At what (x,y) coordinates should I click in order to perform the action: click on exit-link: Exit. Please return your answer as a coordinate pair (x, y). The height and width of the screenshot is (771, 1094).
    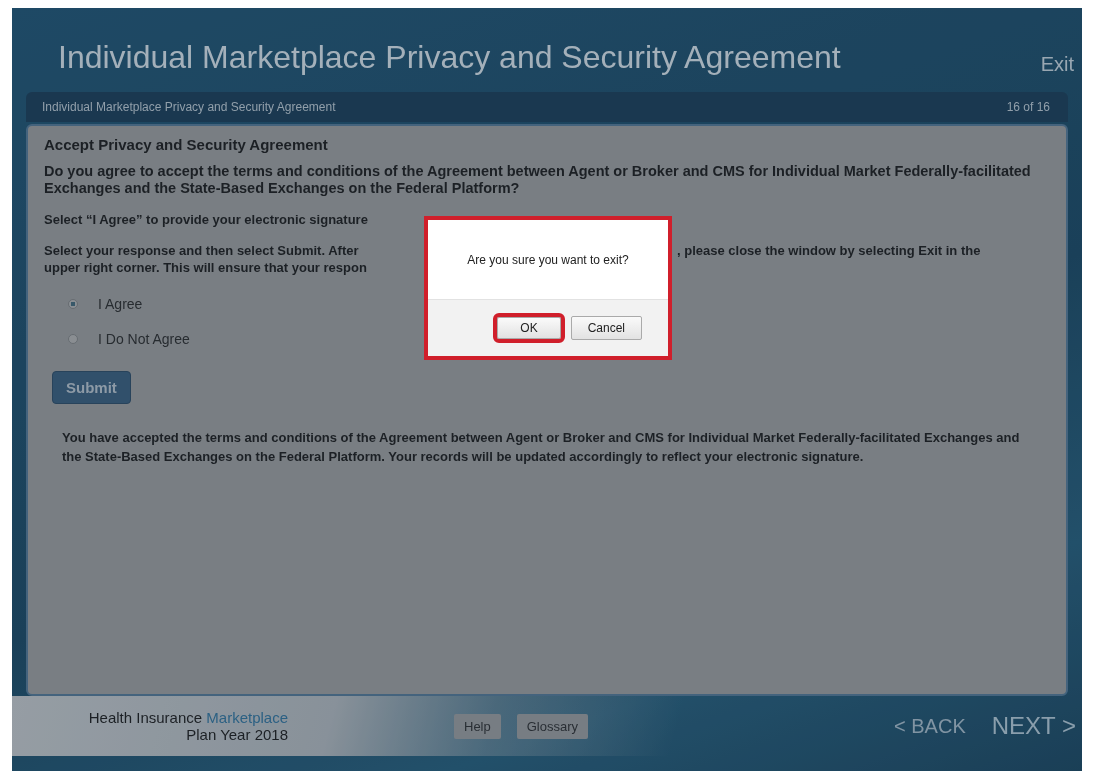
    Looking at the image, I should click on (1057, 64).